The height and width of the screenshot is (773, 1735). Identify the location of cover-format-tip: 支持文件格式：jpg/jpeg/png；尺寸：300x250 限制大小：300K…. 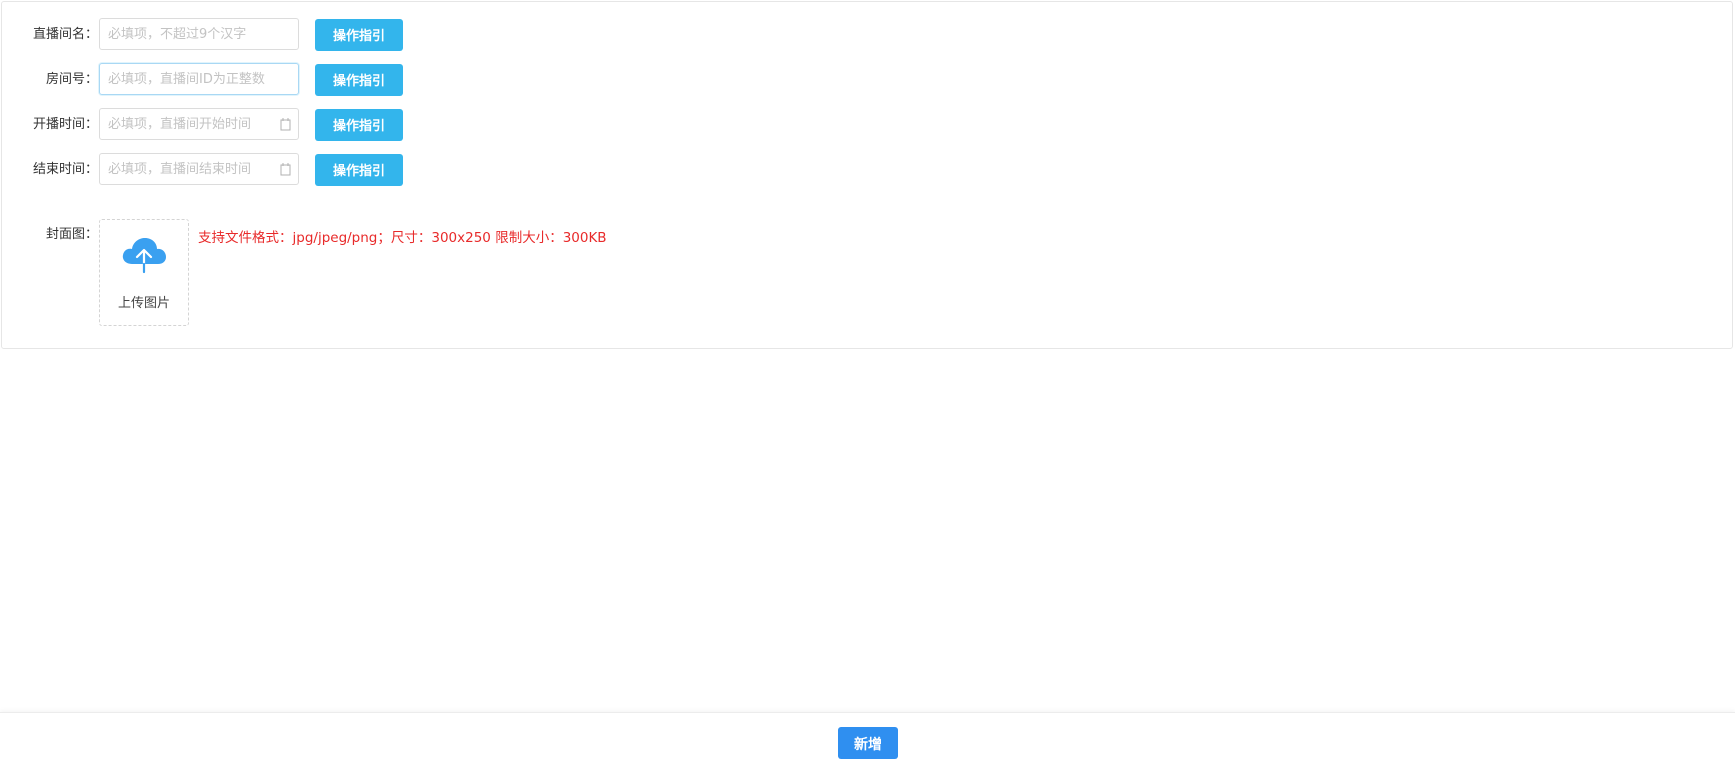
(402, 238).